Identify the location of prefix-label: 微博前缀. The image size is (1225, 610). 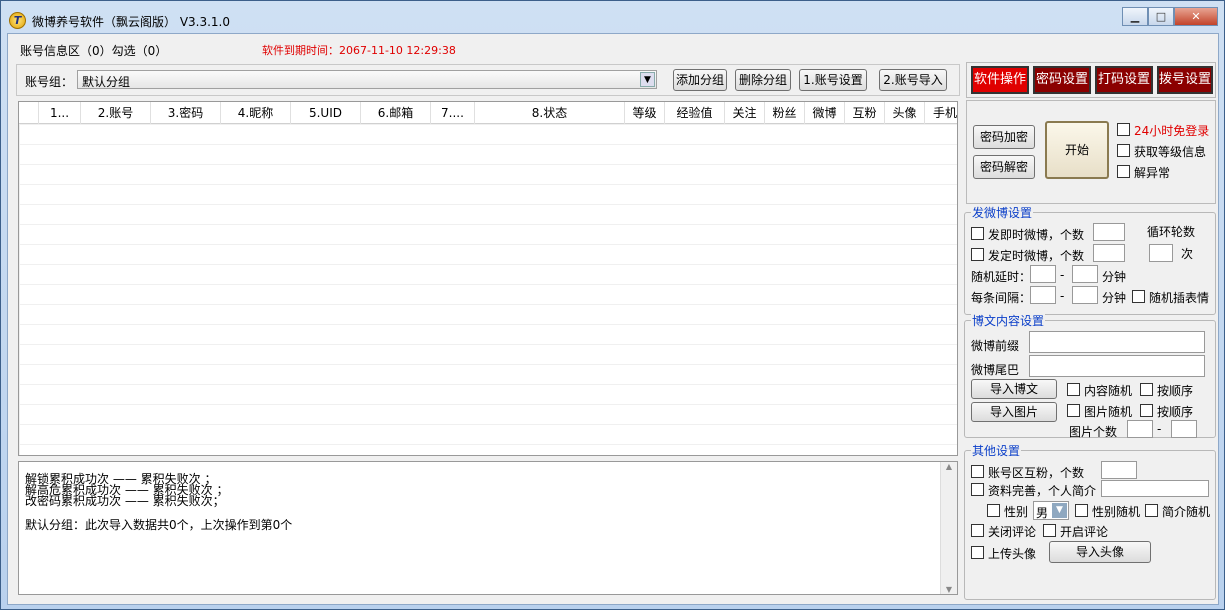
(995, 346).